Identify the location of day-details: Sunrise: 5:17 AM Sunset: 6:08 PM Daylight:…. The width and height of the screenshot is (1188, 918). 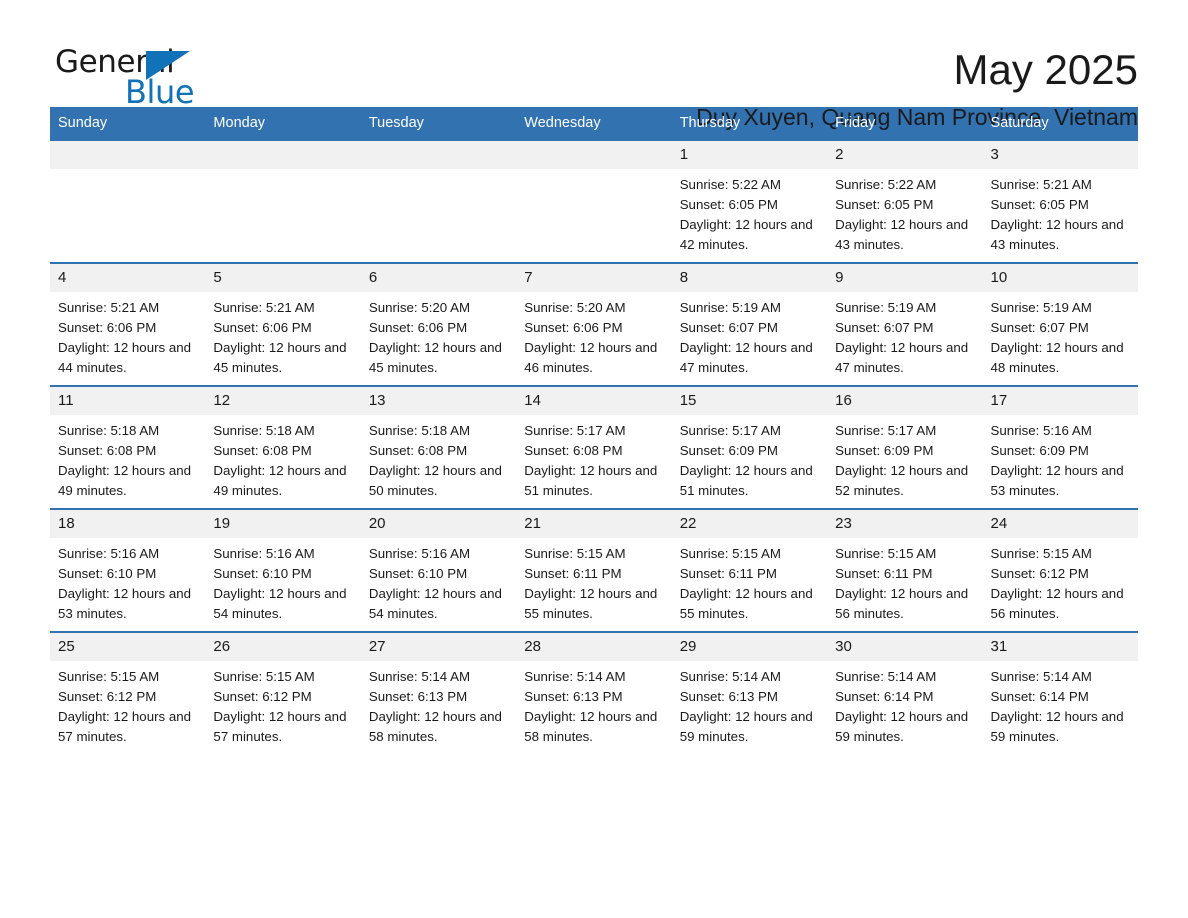
(593, 458).